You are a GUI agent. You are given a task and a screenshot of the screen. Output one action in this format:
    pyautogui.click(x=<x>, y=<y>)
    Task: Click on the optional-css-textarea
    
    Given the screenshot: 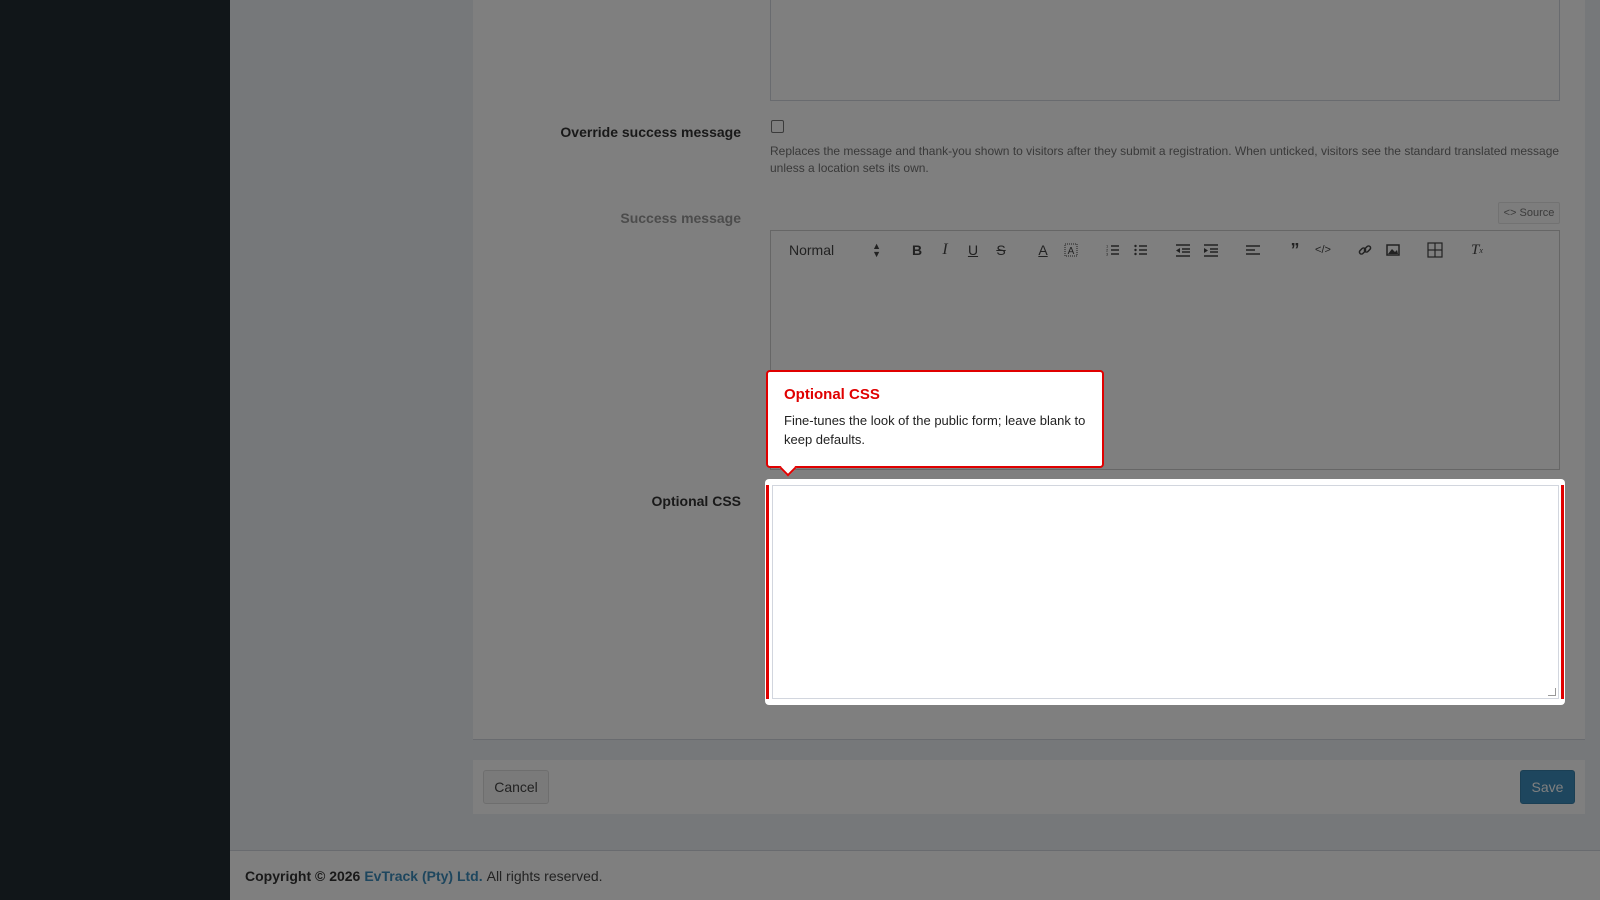 What is the action you would take?
    pyautogui.click(x=1165, y=592)
    